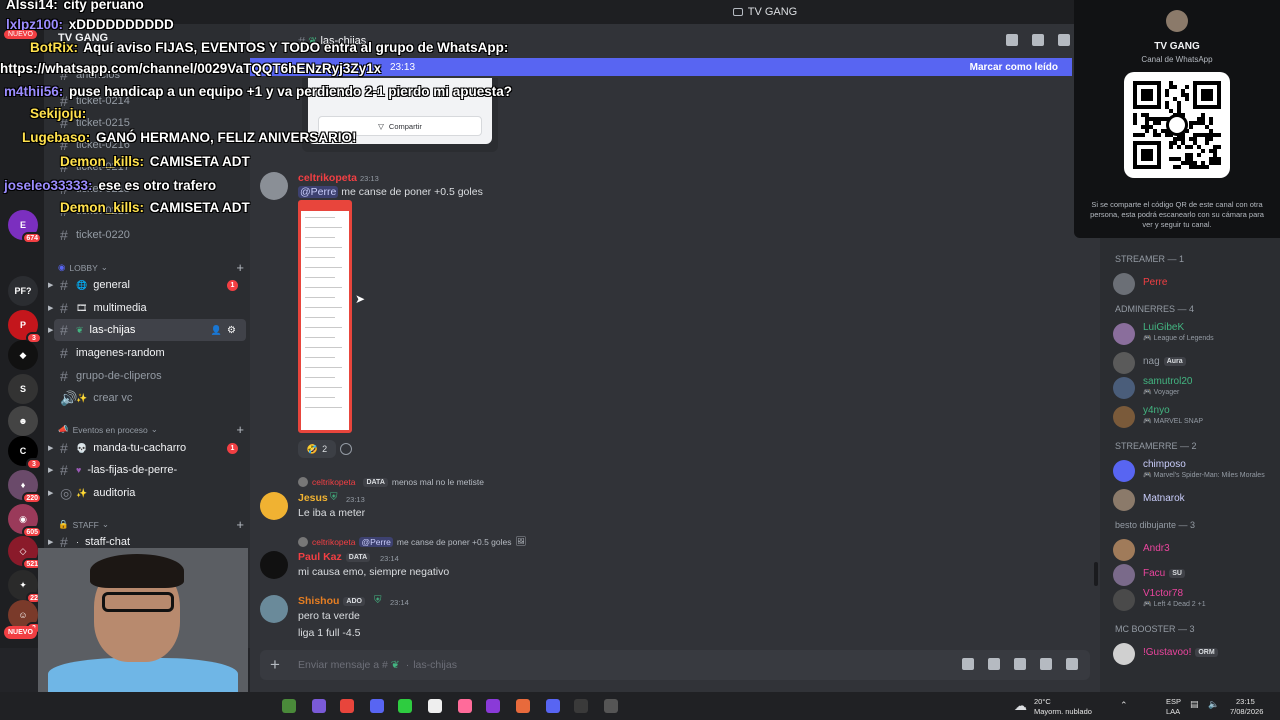 The width and height of the screenshot is (1280, 720). What do you see at coordinates (150, 353) in the screenshot?
I see `channel-imagenes-random: # imagenes-random` at bounding box center [150, 353].